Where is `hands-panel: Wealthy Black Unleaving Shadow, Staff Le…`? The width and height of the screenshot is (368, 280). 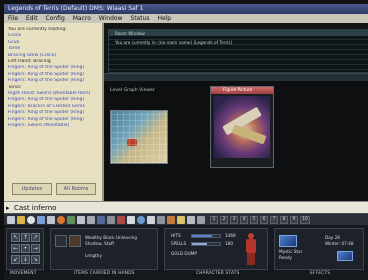 hands-panel: Wealthy Black Unleaving Shadow, Staff Le… is located at coordinates (104, 249).